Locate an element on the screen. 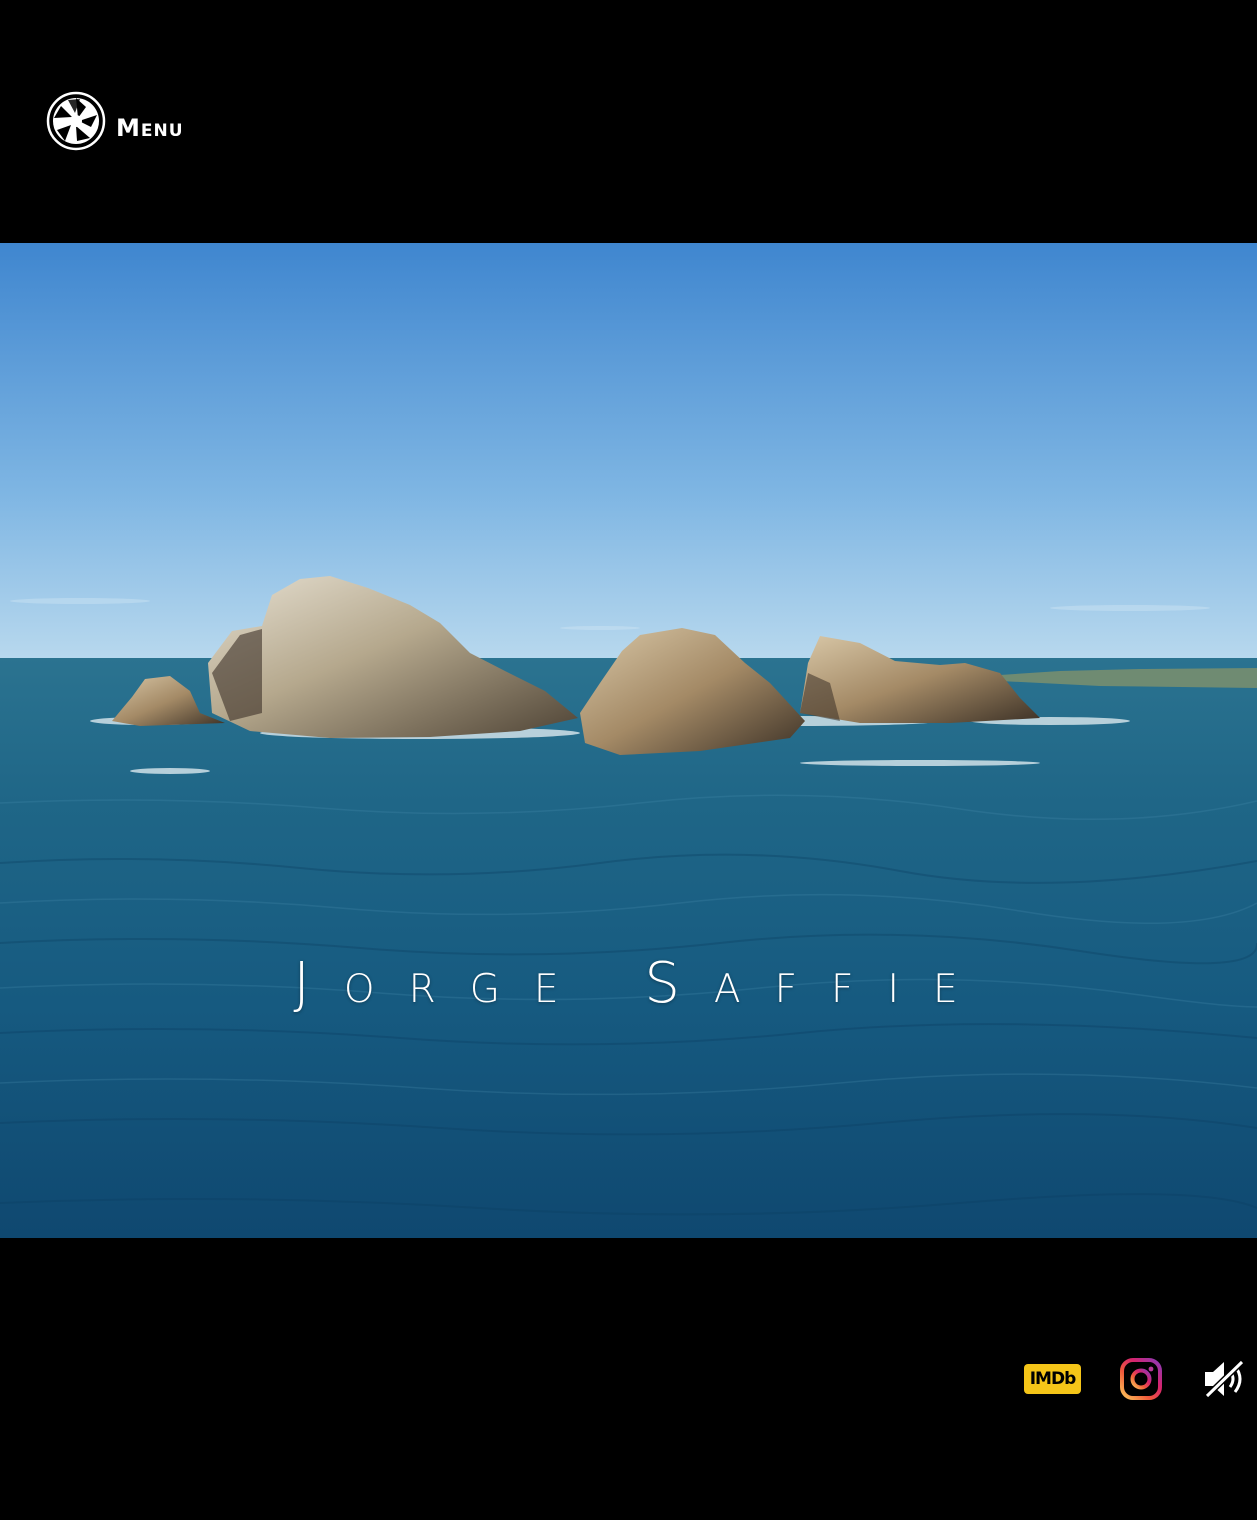 The height and width of the screenshot is (1520, 1257). hero-title: Jorge Saffie is located at coordinates (642, 983).